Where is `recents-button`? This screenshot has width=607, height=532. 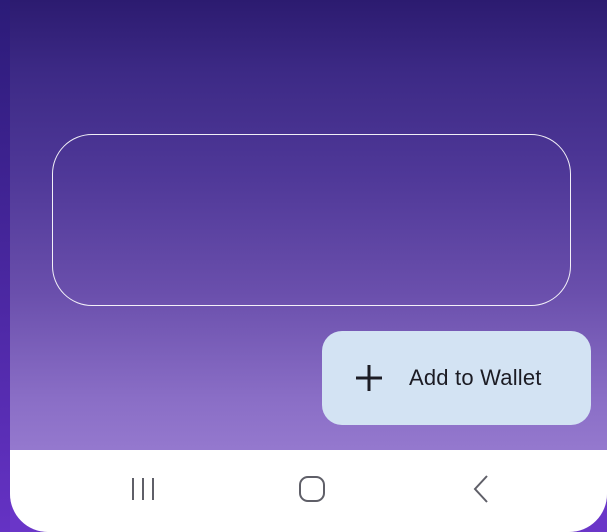
recents-button is located at coordinates (143, 491).